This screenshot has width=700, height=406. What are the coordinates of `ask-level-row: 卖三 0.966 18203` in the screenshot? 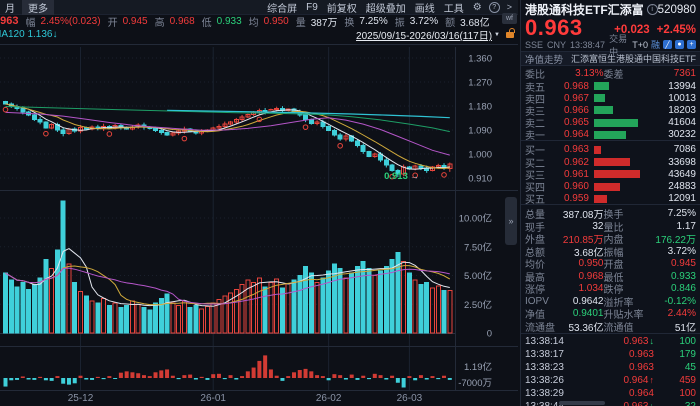 It's located at (610, 110).